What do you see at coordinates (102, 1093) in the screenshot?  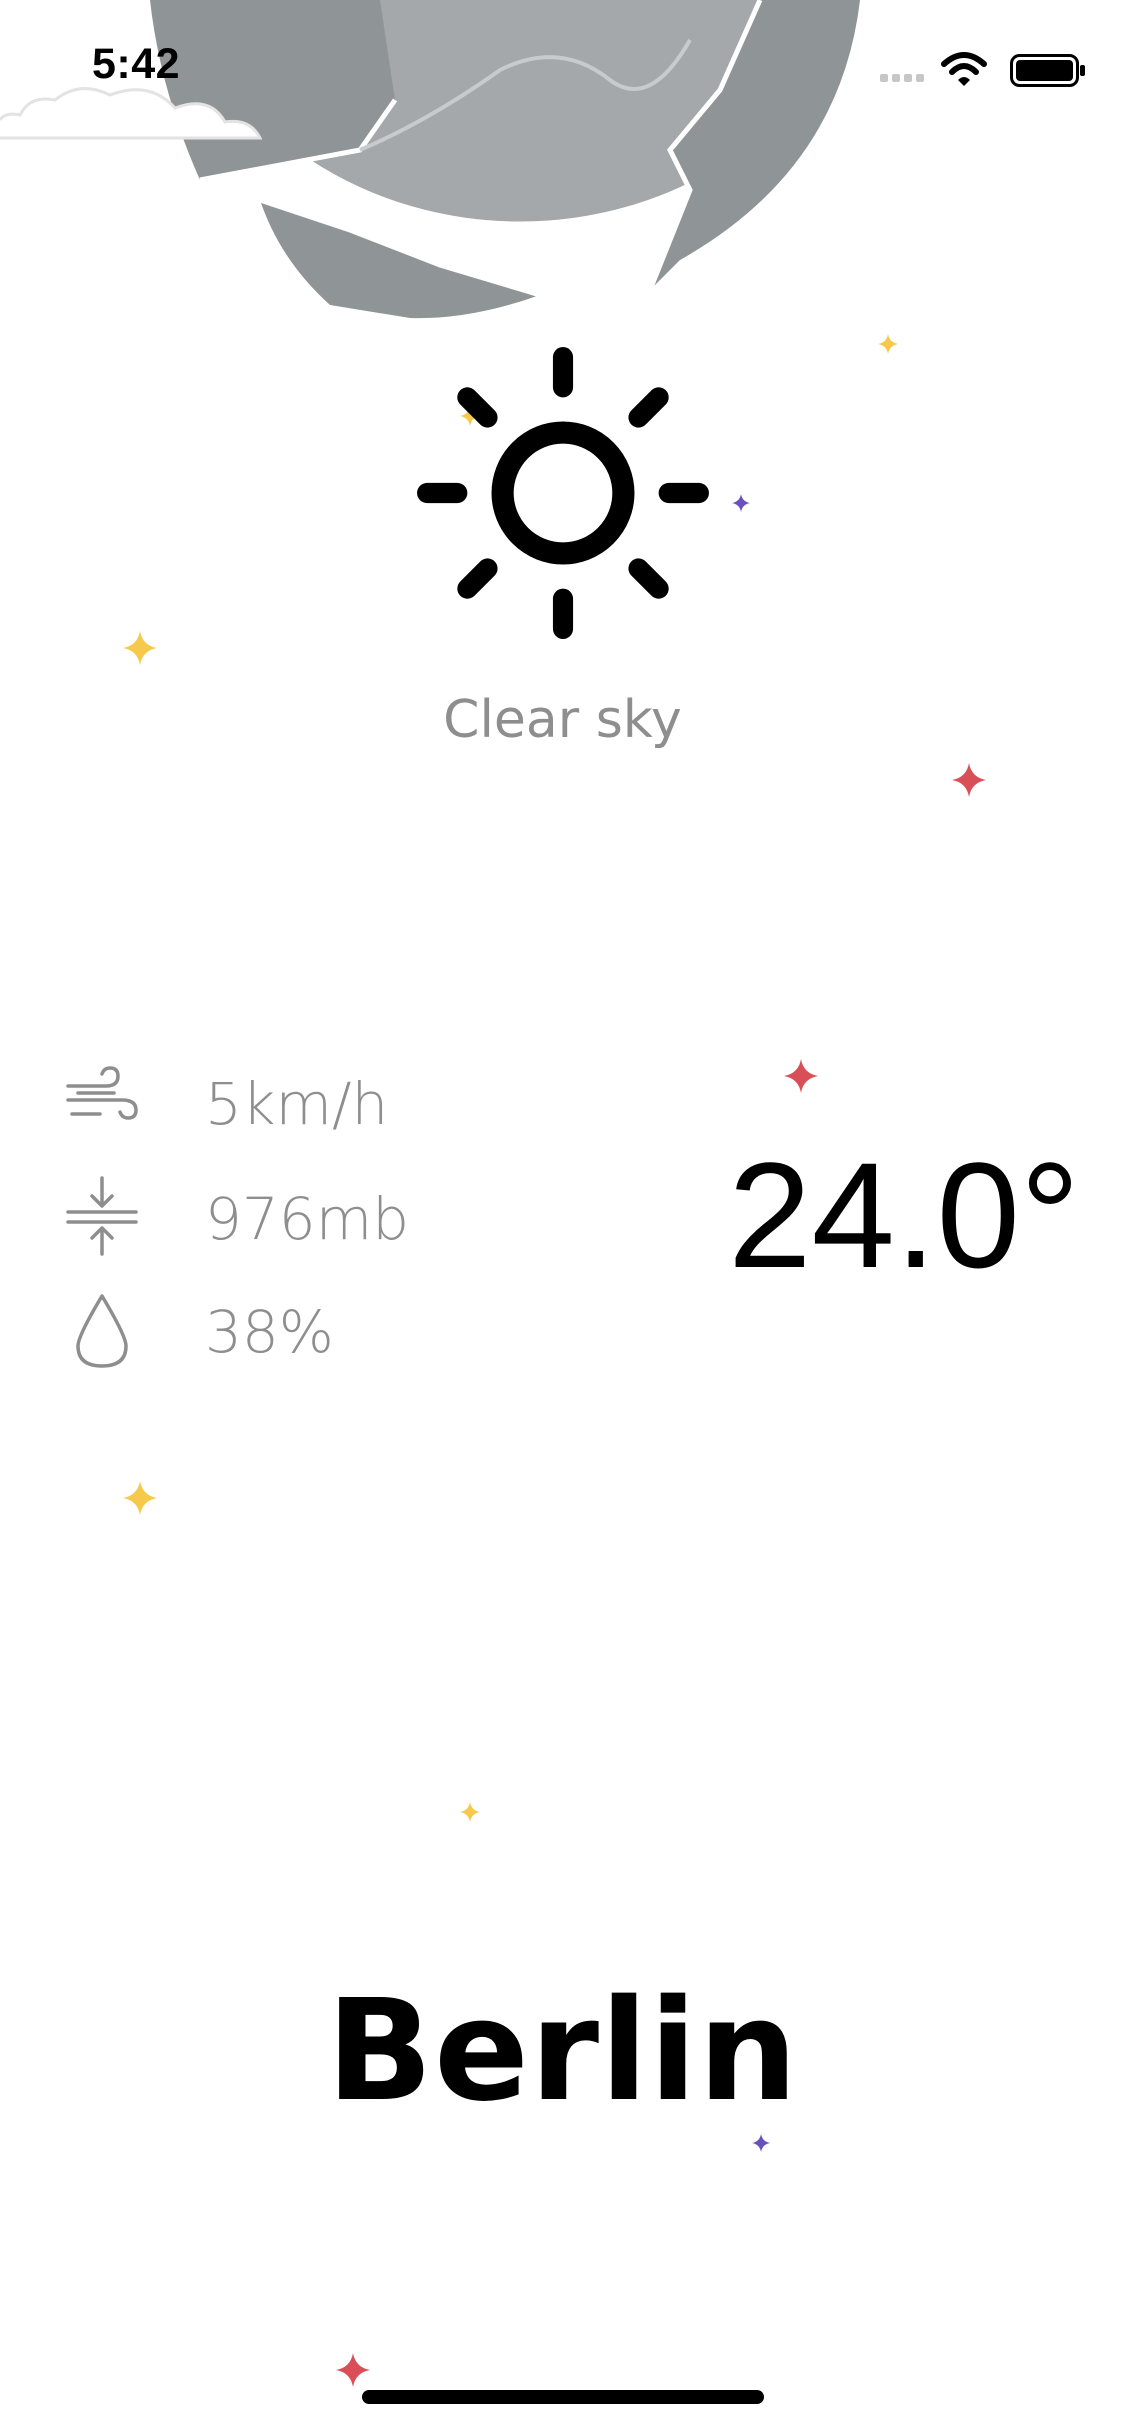 I see `wind-icon` at bounding box center [102, 1093].